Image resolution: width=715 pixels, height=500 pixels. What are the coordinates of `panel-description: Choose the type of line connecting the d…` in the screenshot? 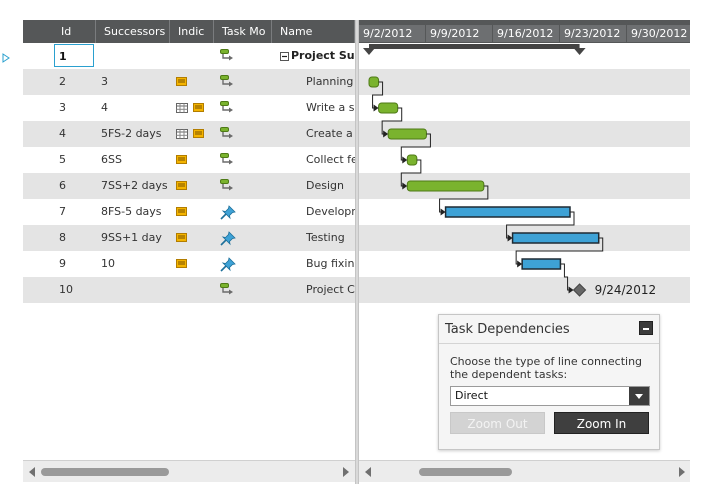 It's located at (546, 368).